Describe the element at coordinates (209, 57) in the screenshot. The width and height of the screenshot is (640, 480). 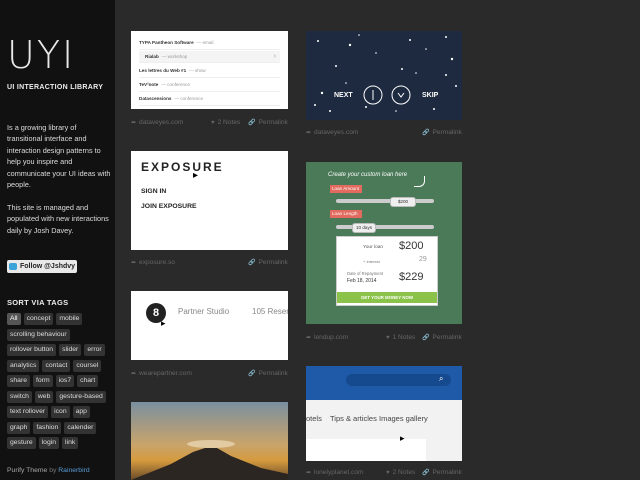
I see `event-list-item: Rialab — workshop ›` at that location.